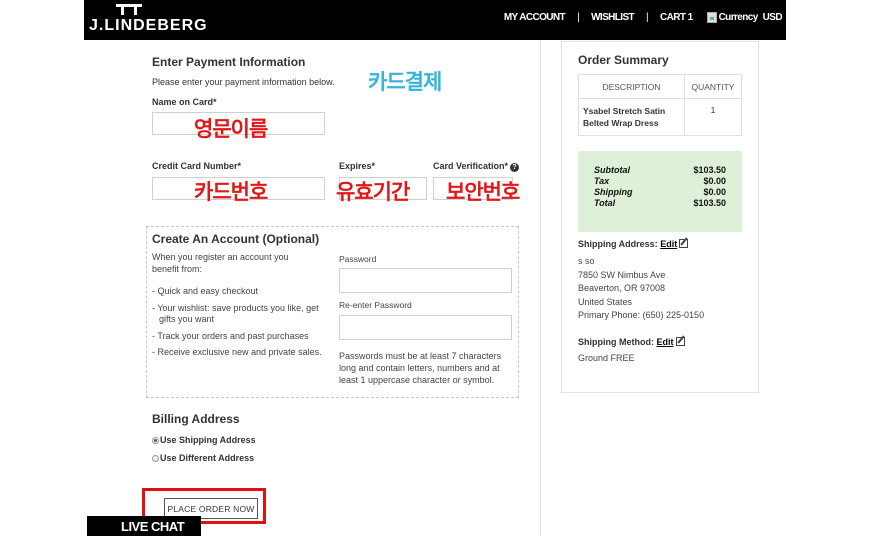  I want to click on order-summary-title: Order Summary, so click(623, 60).